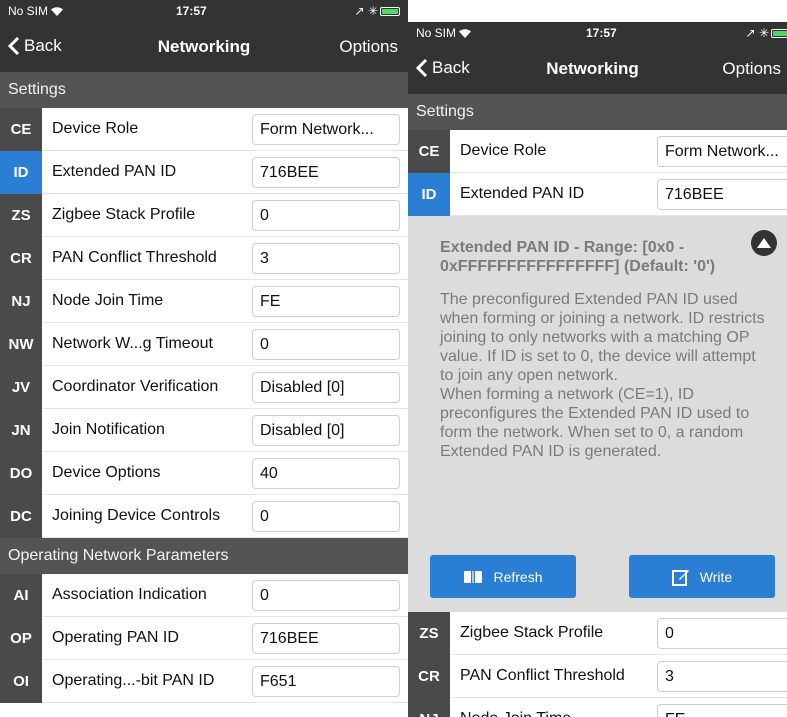 The image size is (787, 717). I want to click on setting-label: Zigbee Stack Profile, so click(532, 632).